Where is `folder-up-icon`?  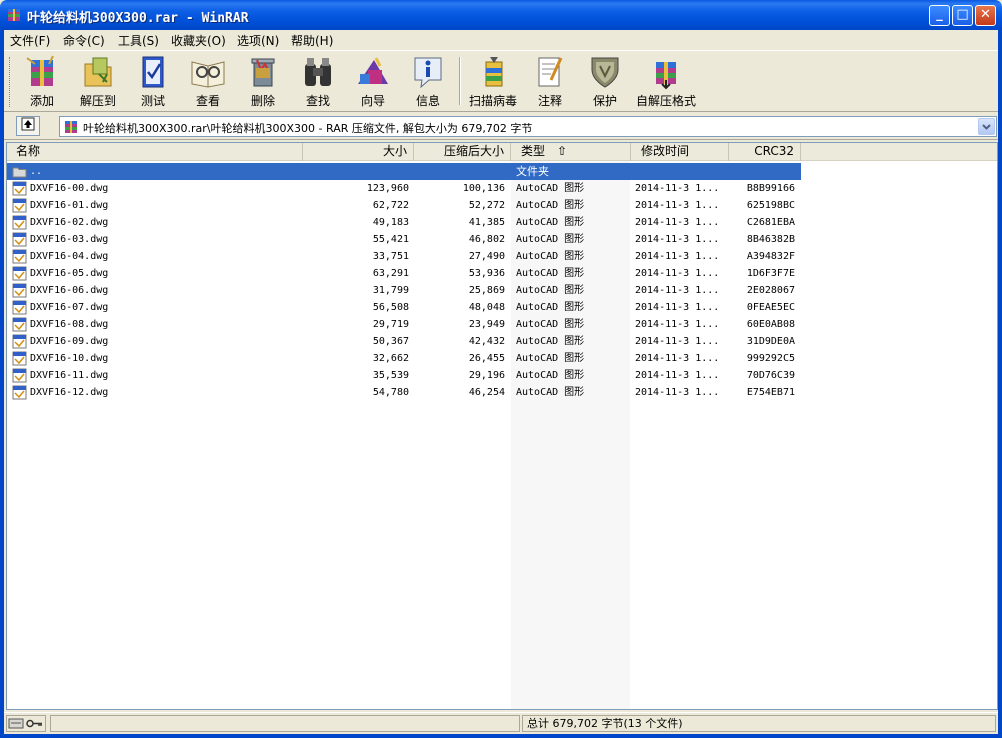 folder-up-icon is located at coordinates (19, 172).